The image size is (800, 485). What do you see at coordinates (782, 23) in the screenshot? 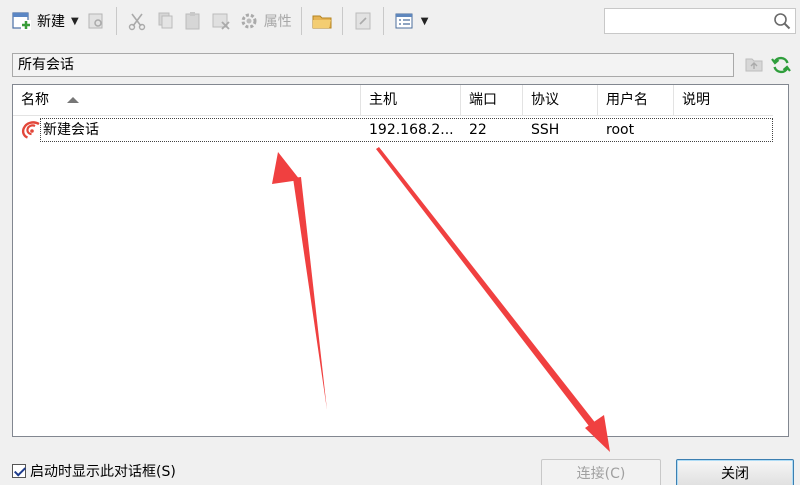
I see `search-icon` at bounding box center [782, 23].